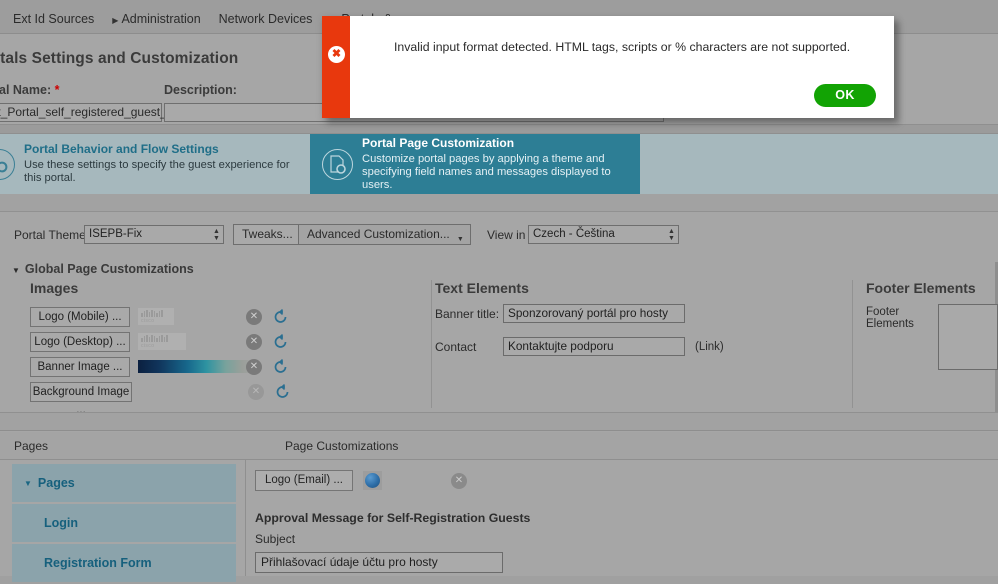 The height and width of the screenshot is (584, 998). What do you see at coordinates (197, 366) in the screenshot?
I see `gradient-banner-thumb` at bounding box center [197, 366].